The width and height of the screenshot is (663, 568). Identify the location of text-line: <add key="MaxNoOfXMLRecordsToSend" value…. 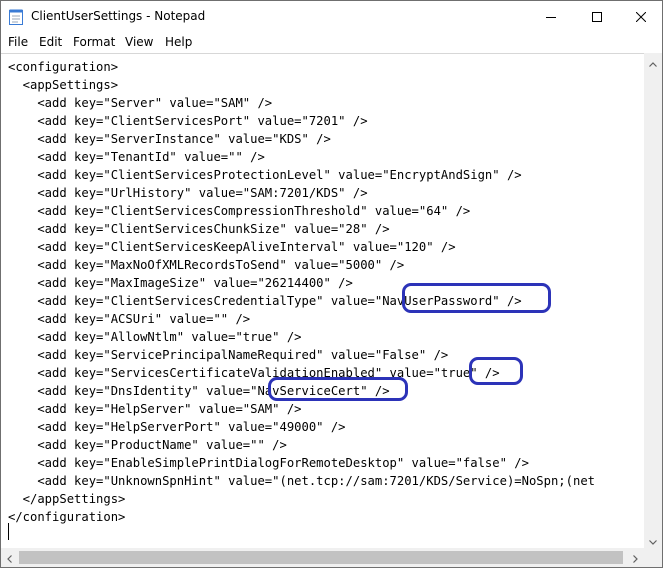
(206, 265).